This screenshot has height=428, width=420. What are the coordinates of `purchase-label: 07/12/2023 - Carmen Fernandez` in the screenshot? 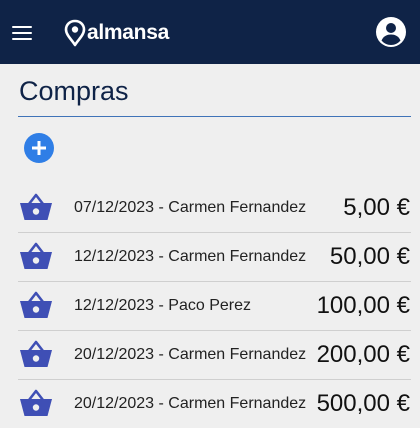 It's located at (190, 207).